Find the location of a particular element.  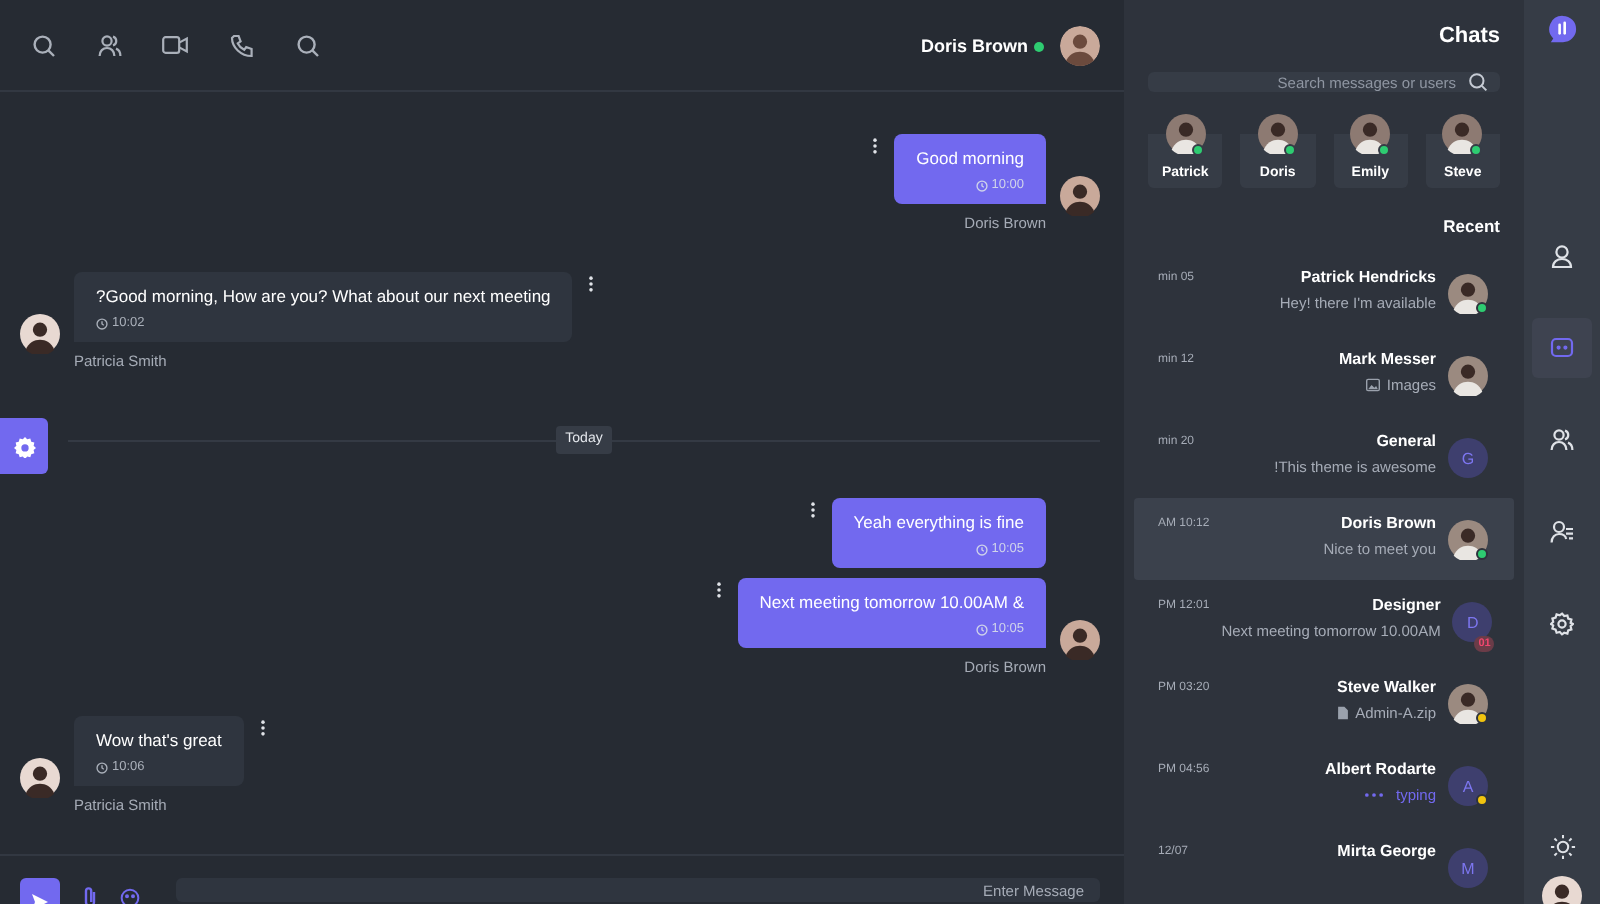

chat-name: Doris Brown is located at coordinates (1388, 523).